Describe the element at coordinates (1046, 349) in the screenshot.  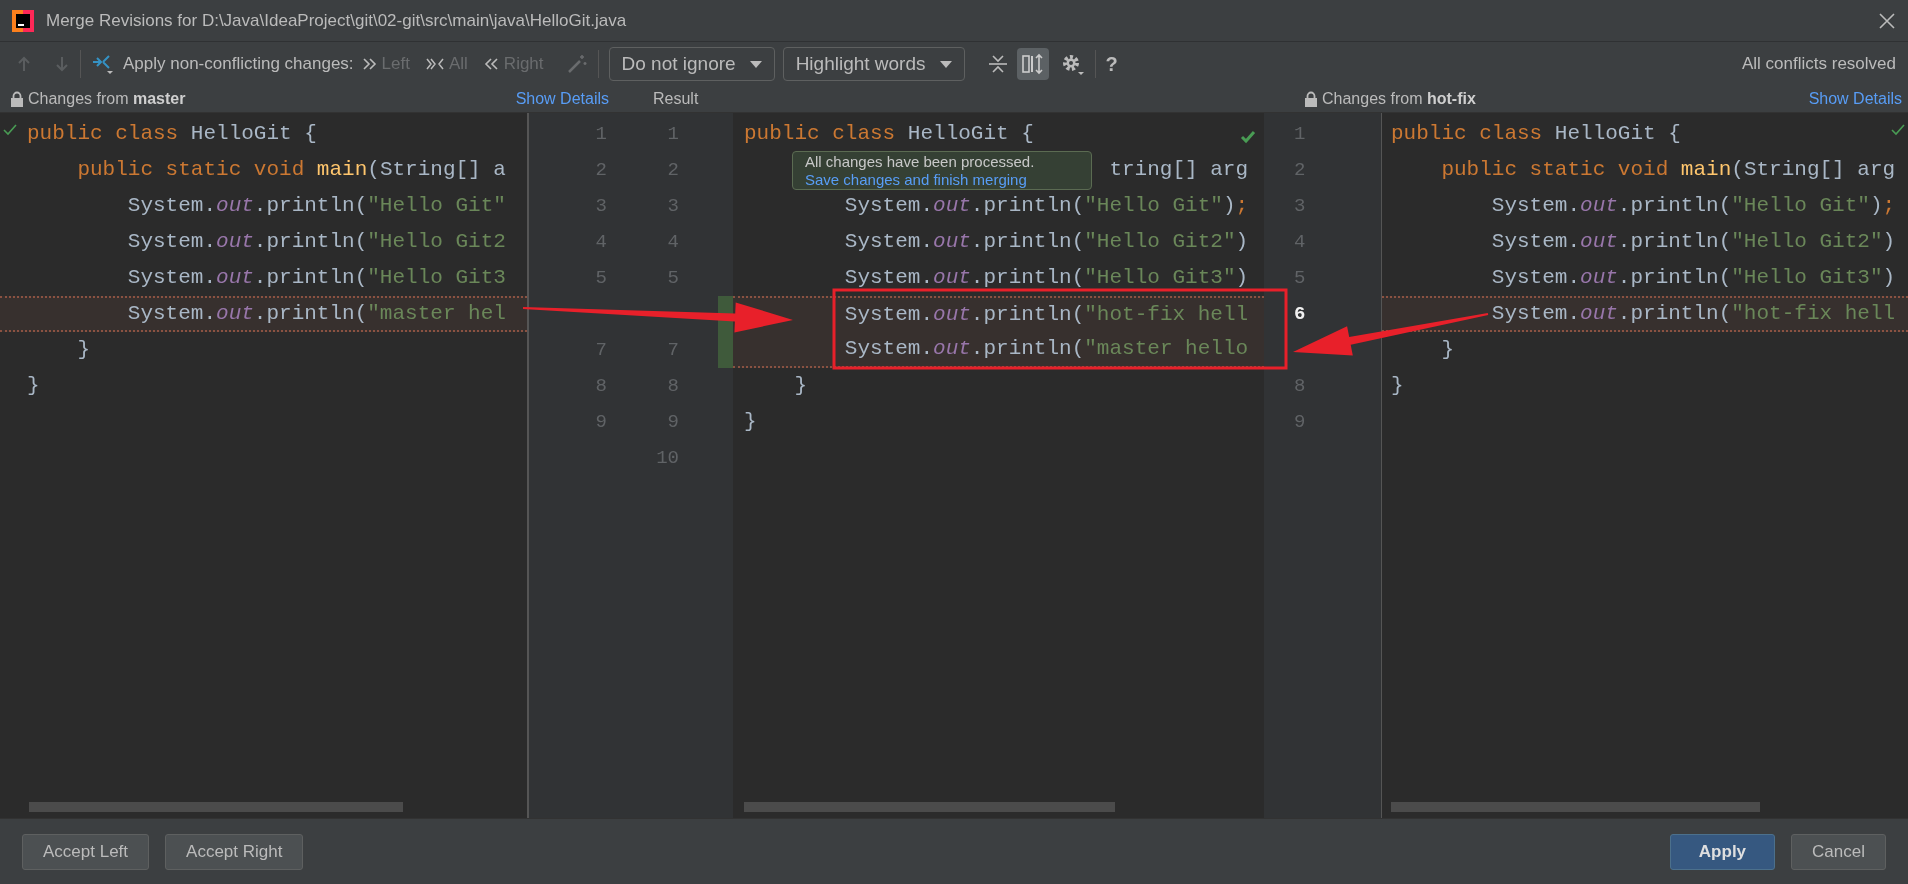
I see `code-line: System.out.println("master hello` at that location.